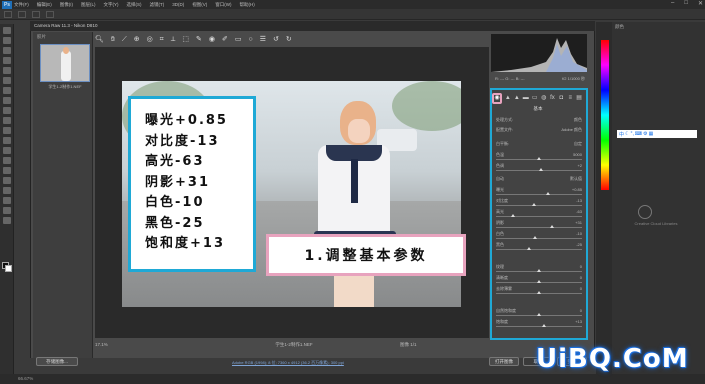 This screenshot has height=384, width=705. What do you see at coordinates (577, 189) in the screenshot?
I see `row-value: +0.85` at bounding box center [577, 189].